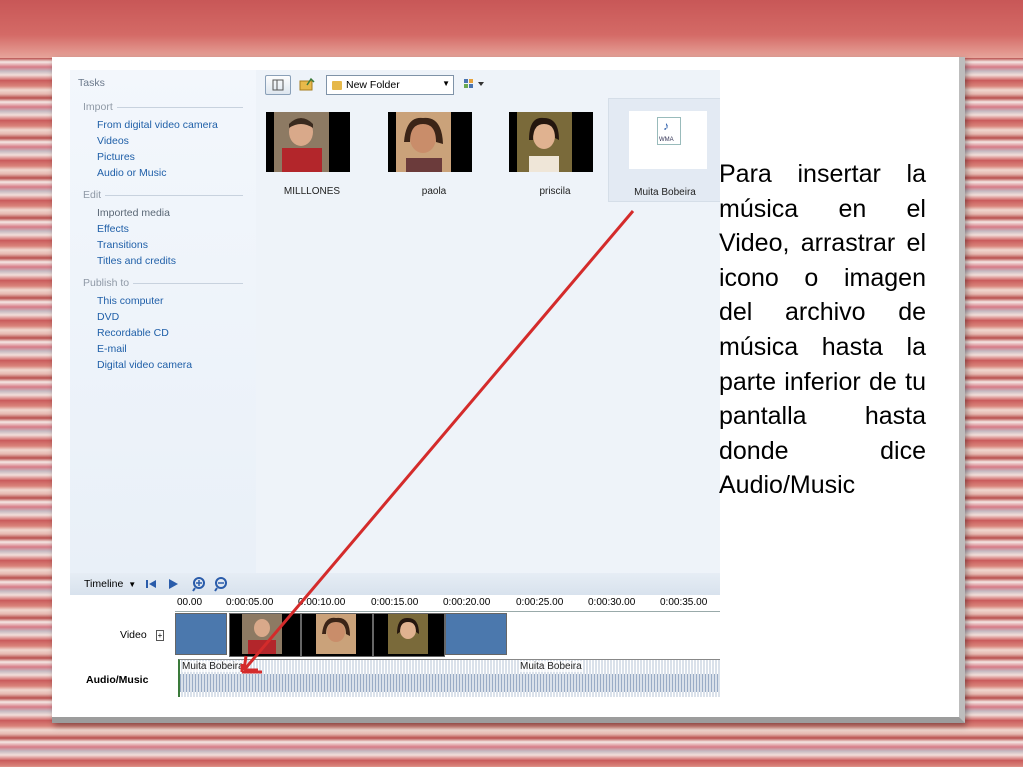 This screenshot has height=767, width=1023. I want to click on clip-muita-bobeira: ♪ WMA Muita Bobeira, so click(664, 150).